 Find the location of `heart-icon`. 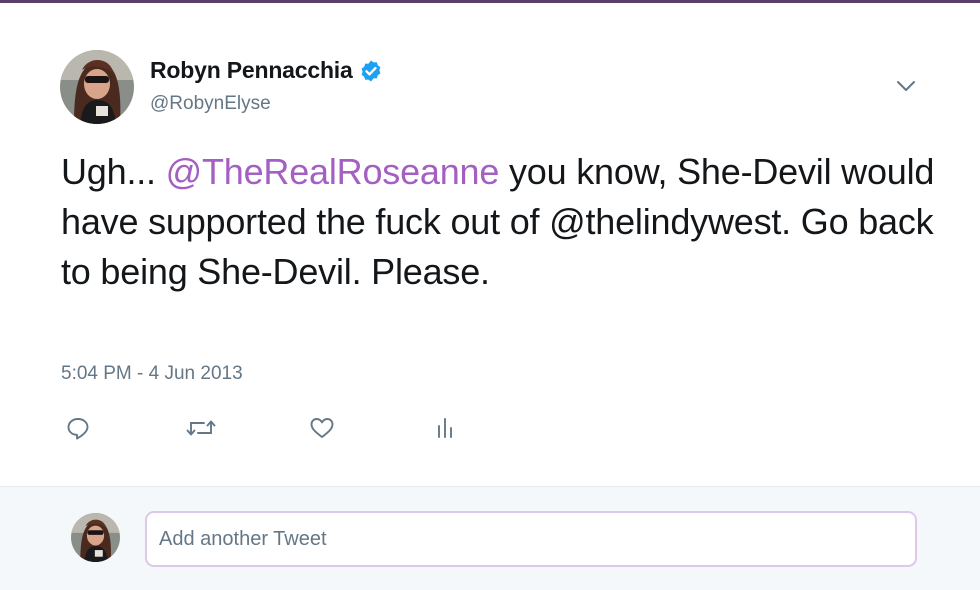

heart-icon is located at coordinates (322, 428).